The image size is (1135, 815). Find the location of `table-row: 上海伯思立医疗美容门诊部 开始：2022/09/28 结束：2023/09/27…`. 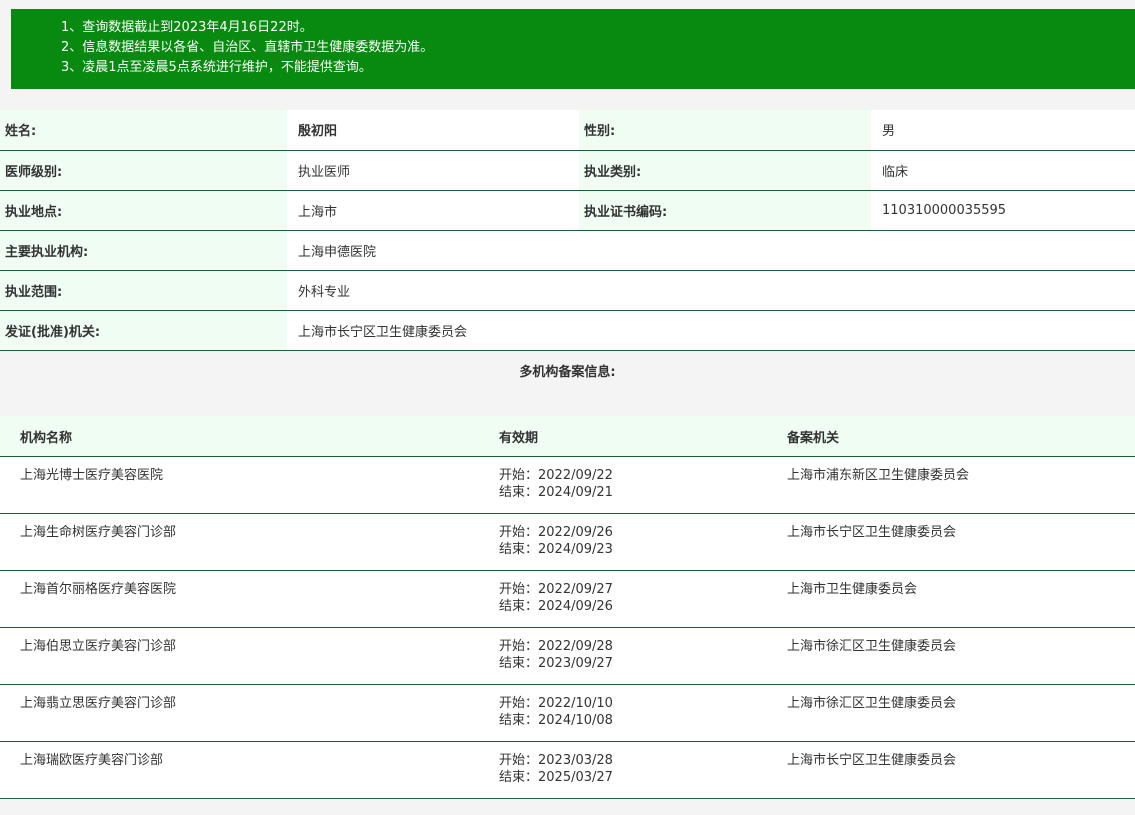

table-row: 上海伯思立医疗美容门诊部 开始：2022/09/28 结束：2023/09/27… is located at coordinates (567, 656).